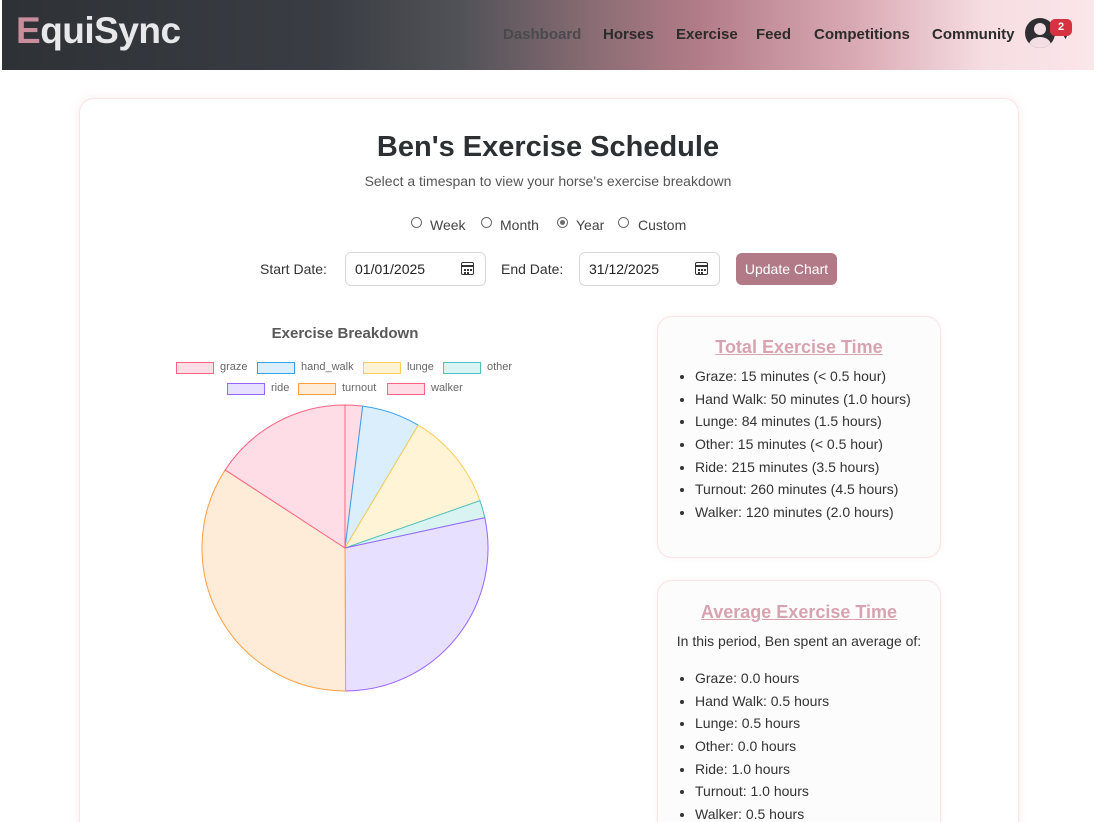  I want to click on start-date-label: Start Date:, so click(293, 269).